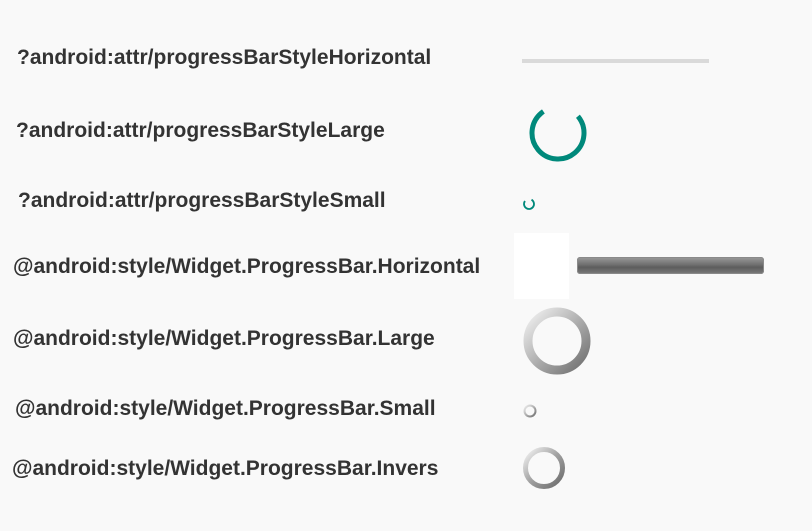  Describe the element at coordinates (224, 57) in the screenshot. I see `label-progressbar-style-horizontal: ?android:attr/progressBarStyleHorizontal` at that location.